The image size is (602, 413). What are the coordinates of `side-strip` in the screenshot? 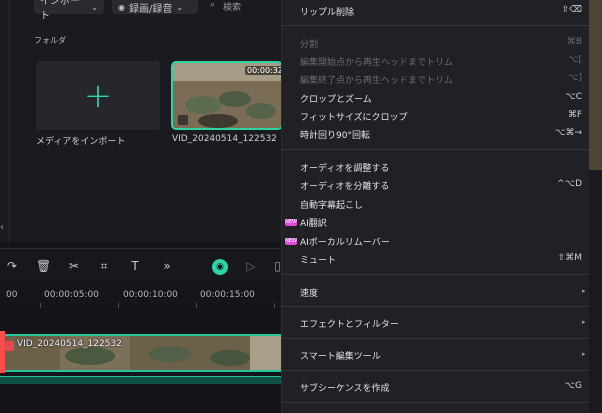 It's located at (5, 121).